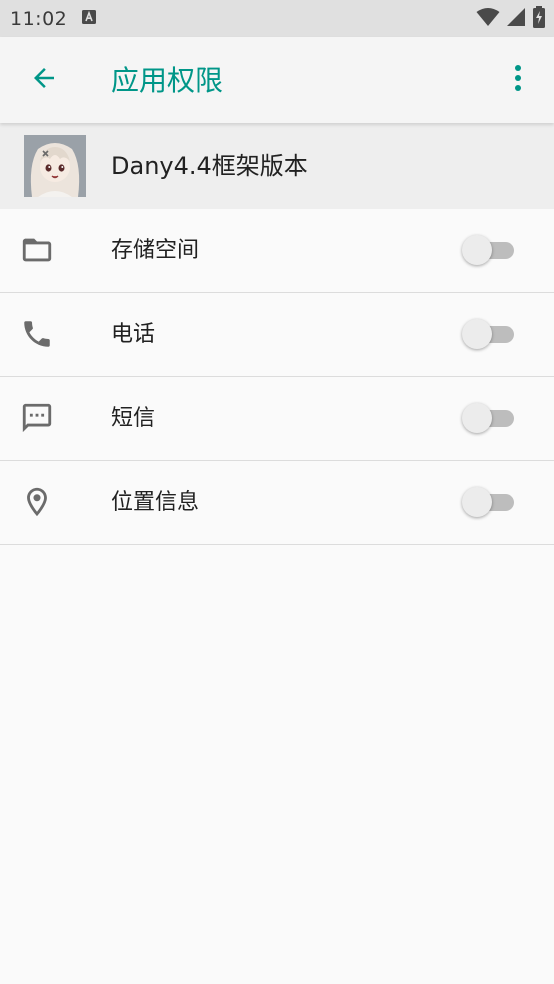  I want to click on permission-label: 电话, so click(133, 334).